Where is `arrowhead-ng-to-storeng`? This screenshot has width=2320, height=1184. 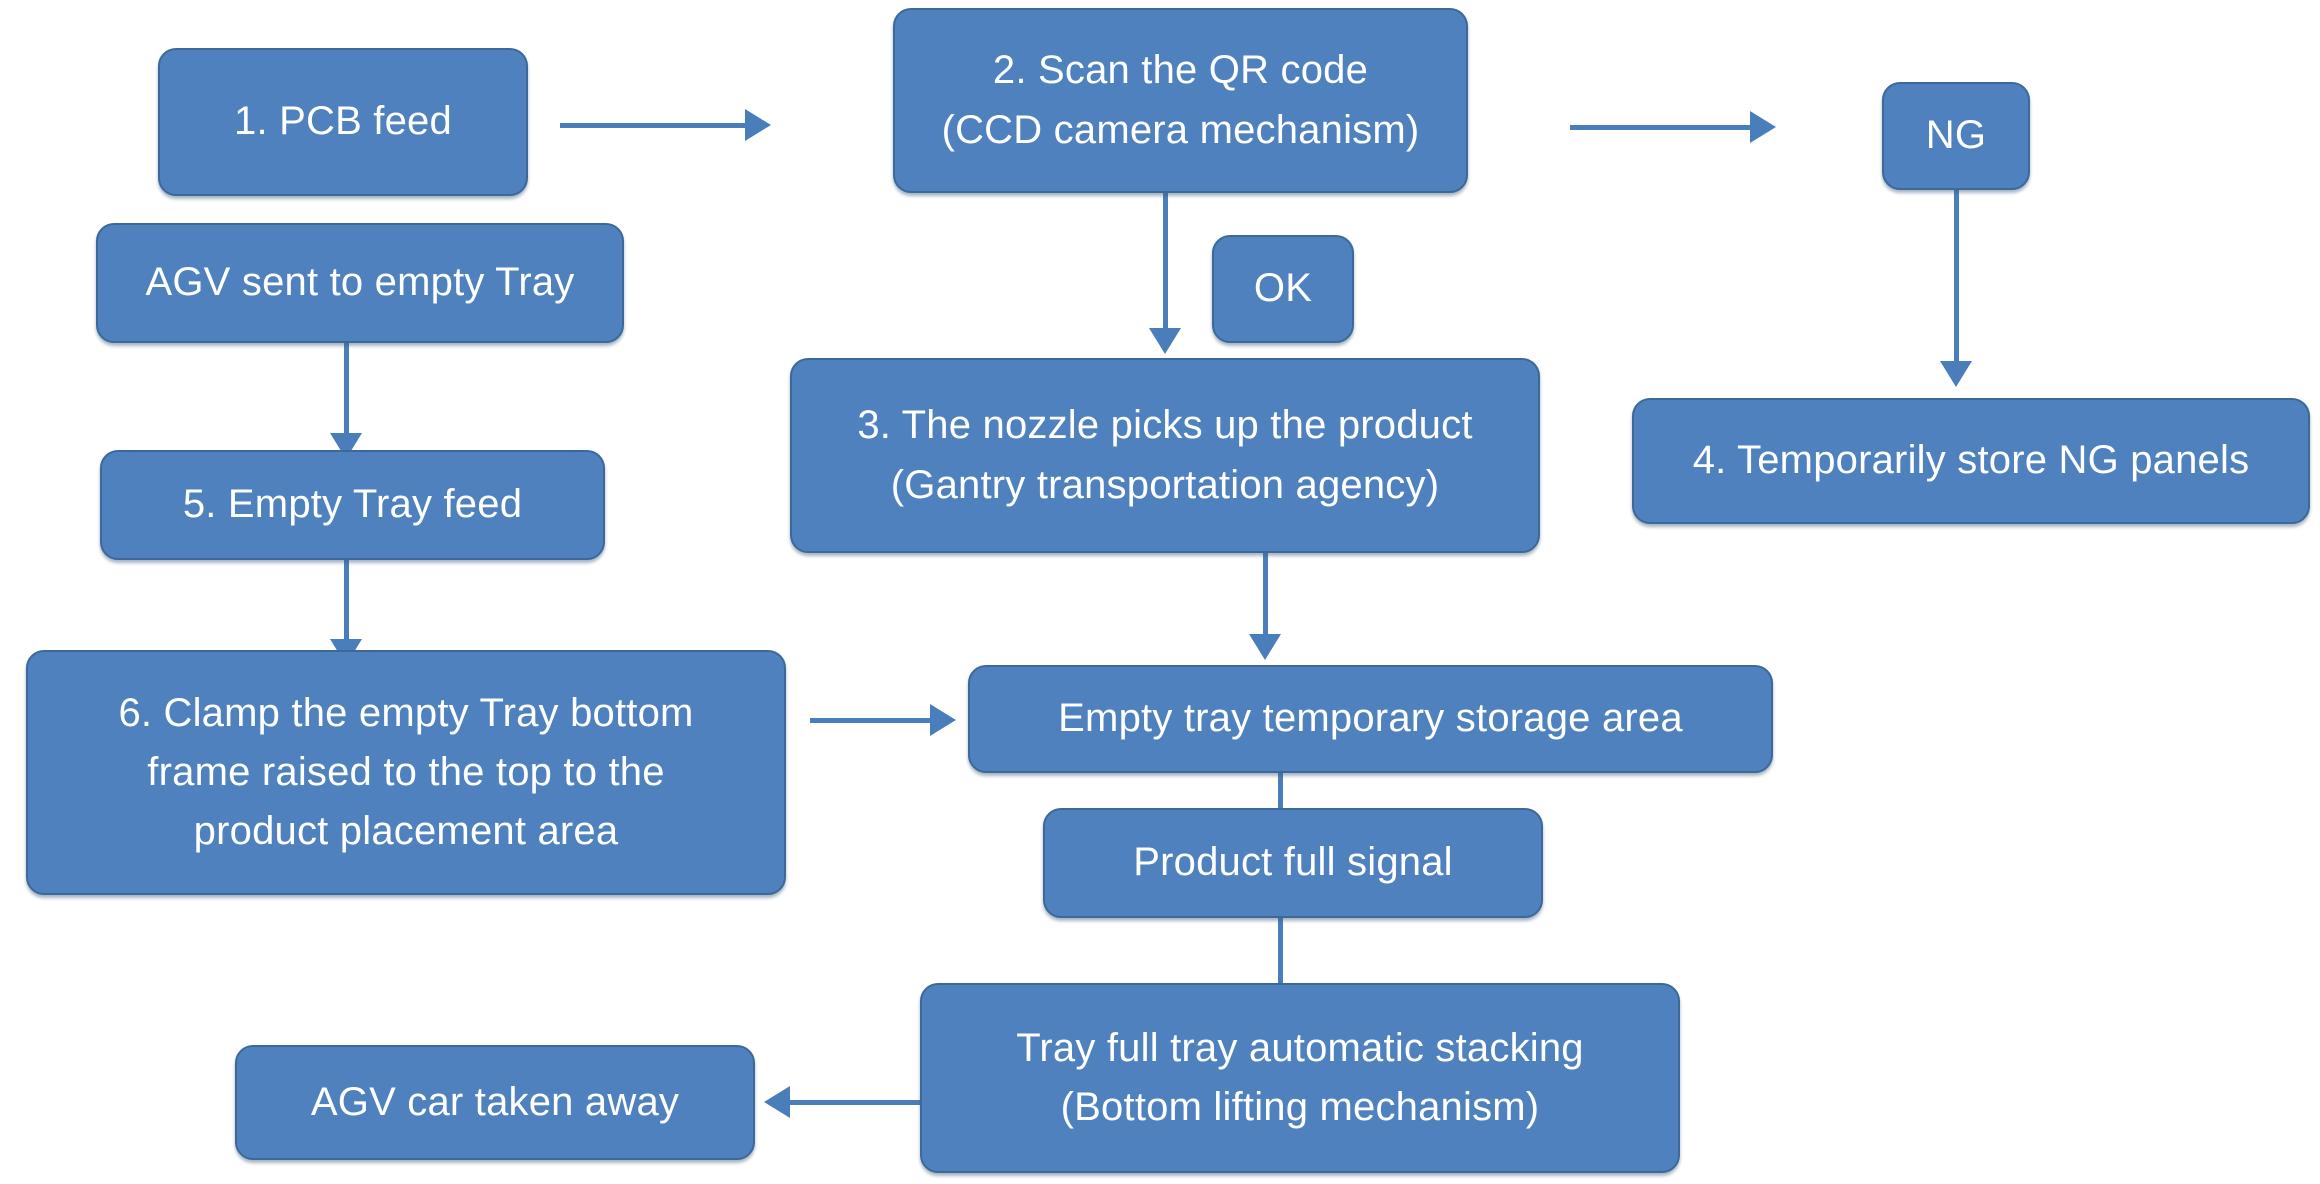
arrowhead-ng-to-storeng is located at coordinates (1956, 374).